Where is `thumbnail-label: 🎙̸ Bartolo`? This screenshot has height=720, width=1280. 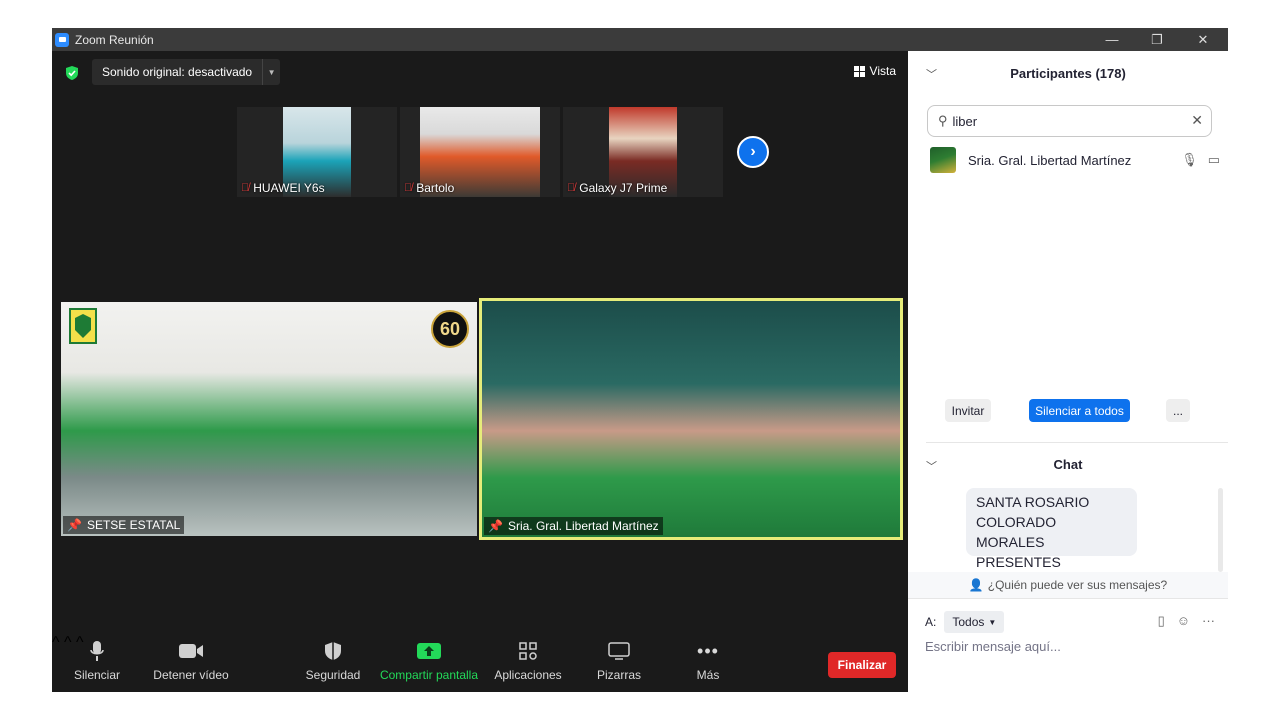
thumbnail-label: 🎙̸ Bartolo is located at coordinates (429, 188).